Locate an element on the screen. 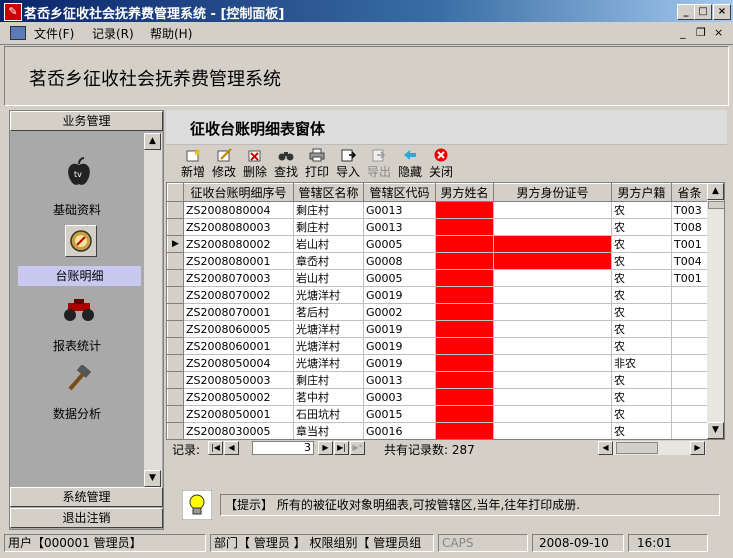 This screenshot has height=558, width=733. table-row: ZS2008080001 章岙村 G0008 农 T004 is located at coordinates (437, 261).